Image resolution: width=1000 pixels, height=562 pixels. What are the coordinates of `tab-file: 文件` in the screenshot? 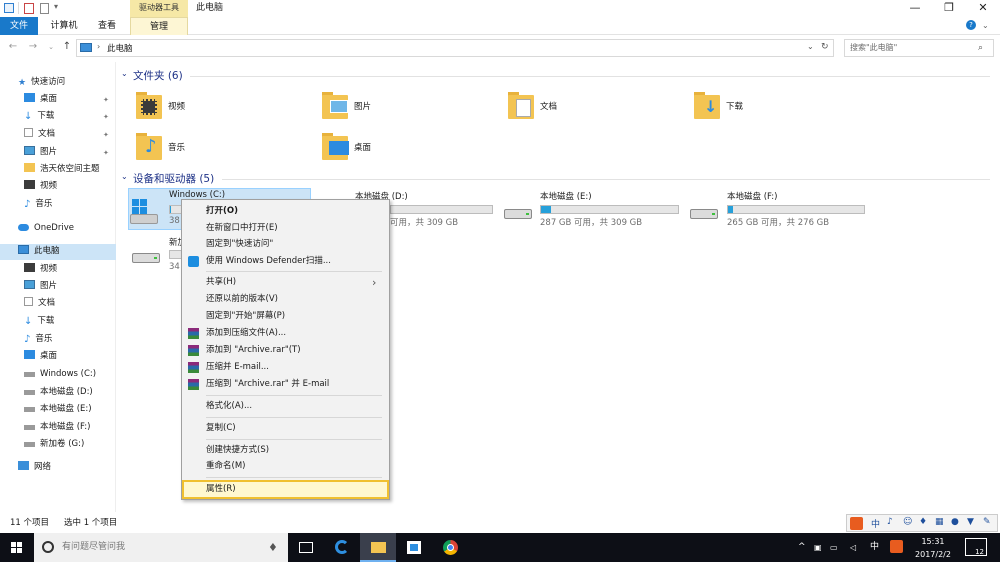 It's located at (19, 26).